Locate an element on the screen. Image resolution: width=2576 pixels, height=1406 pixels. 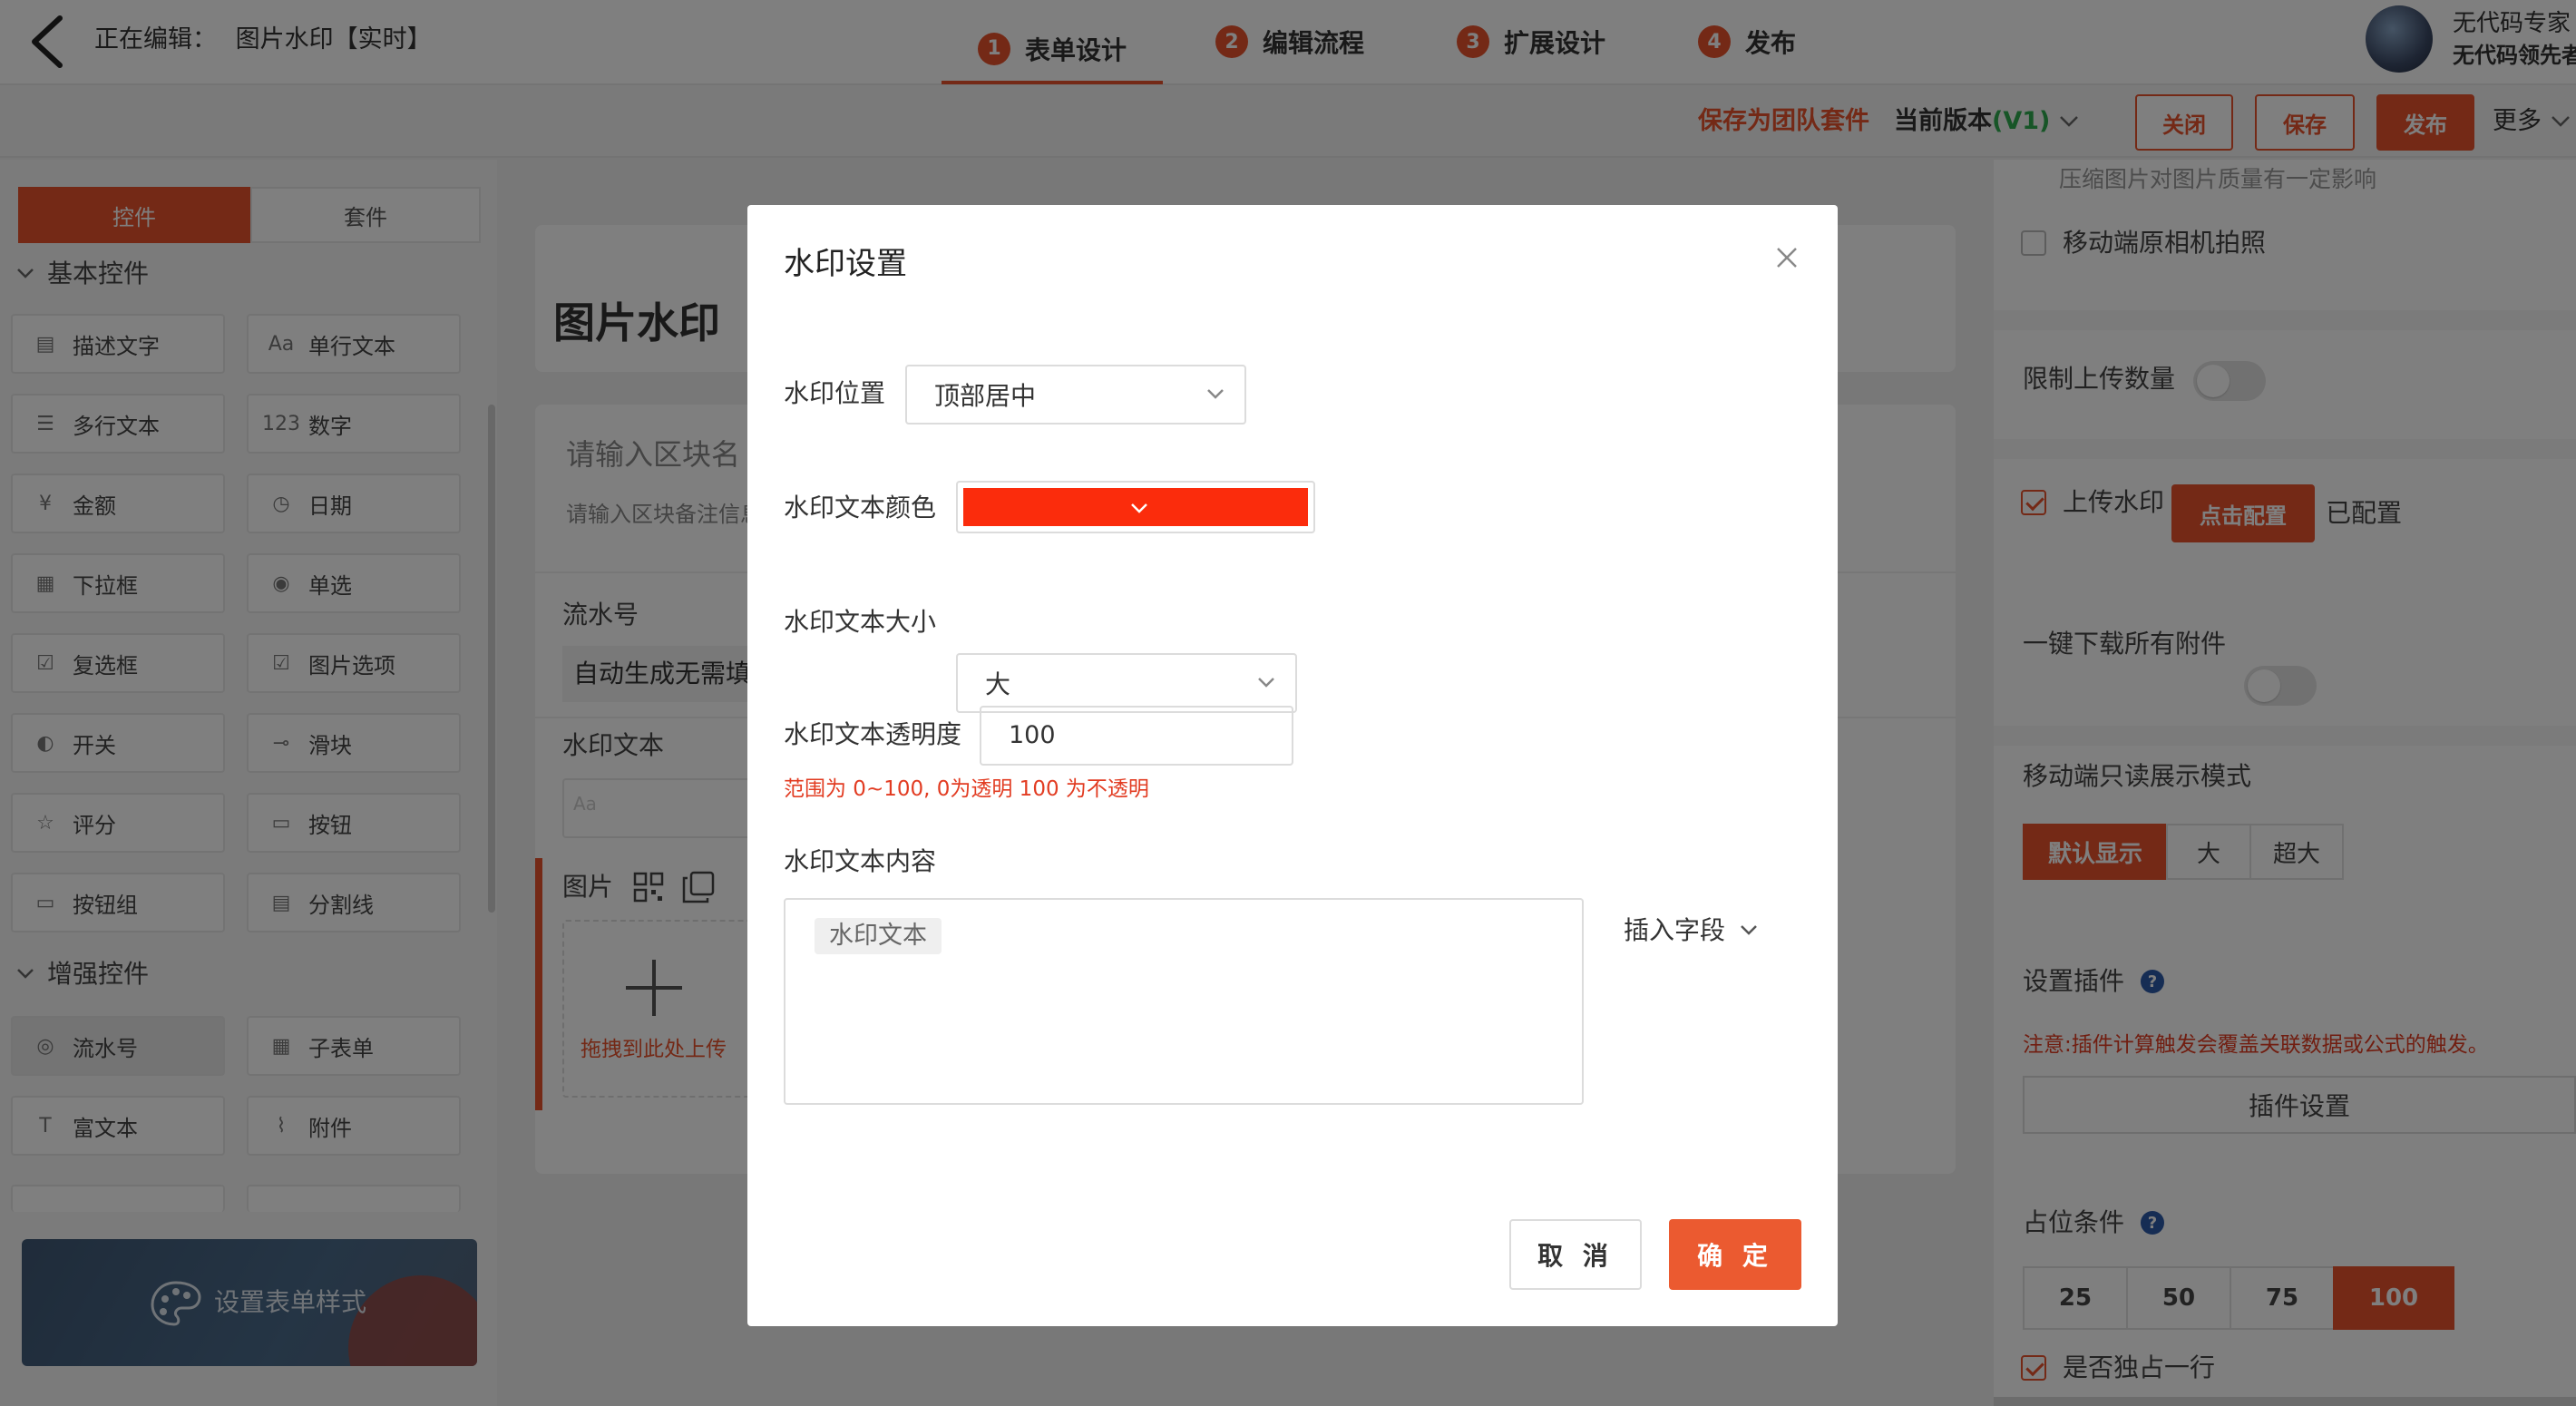
size-value: 大 is located at coordinates (998, 684).